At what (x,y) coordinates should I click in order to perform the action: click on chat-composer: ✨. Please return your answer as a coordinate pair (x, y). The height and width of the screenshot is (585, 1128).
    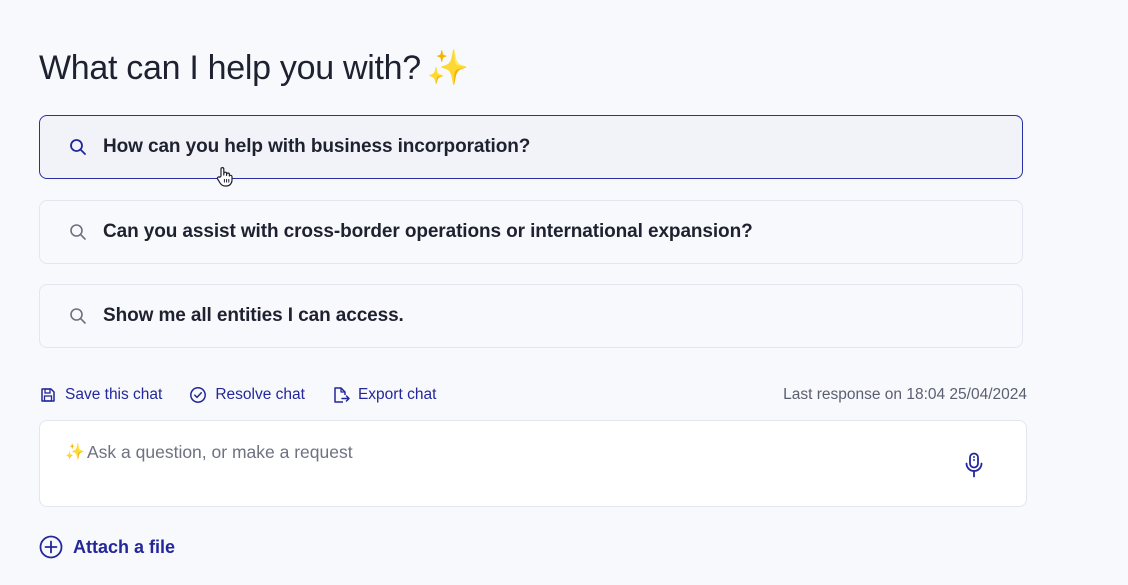
    Looking at the image, I should click on (533, 463).